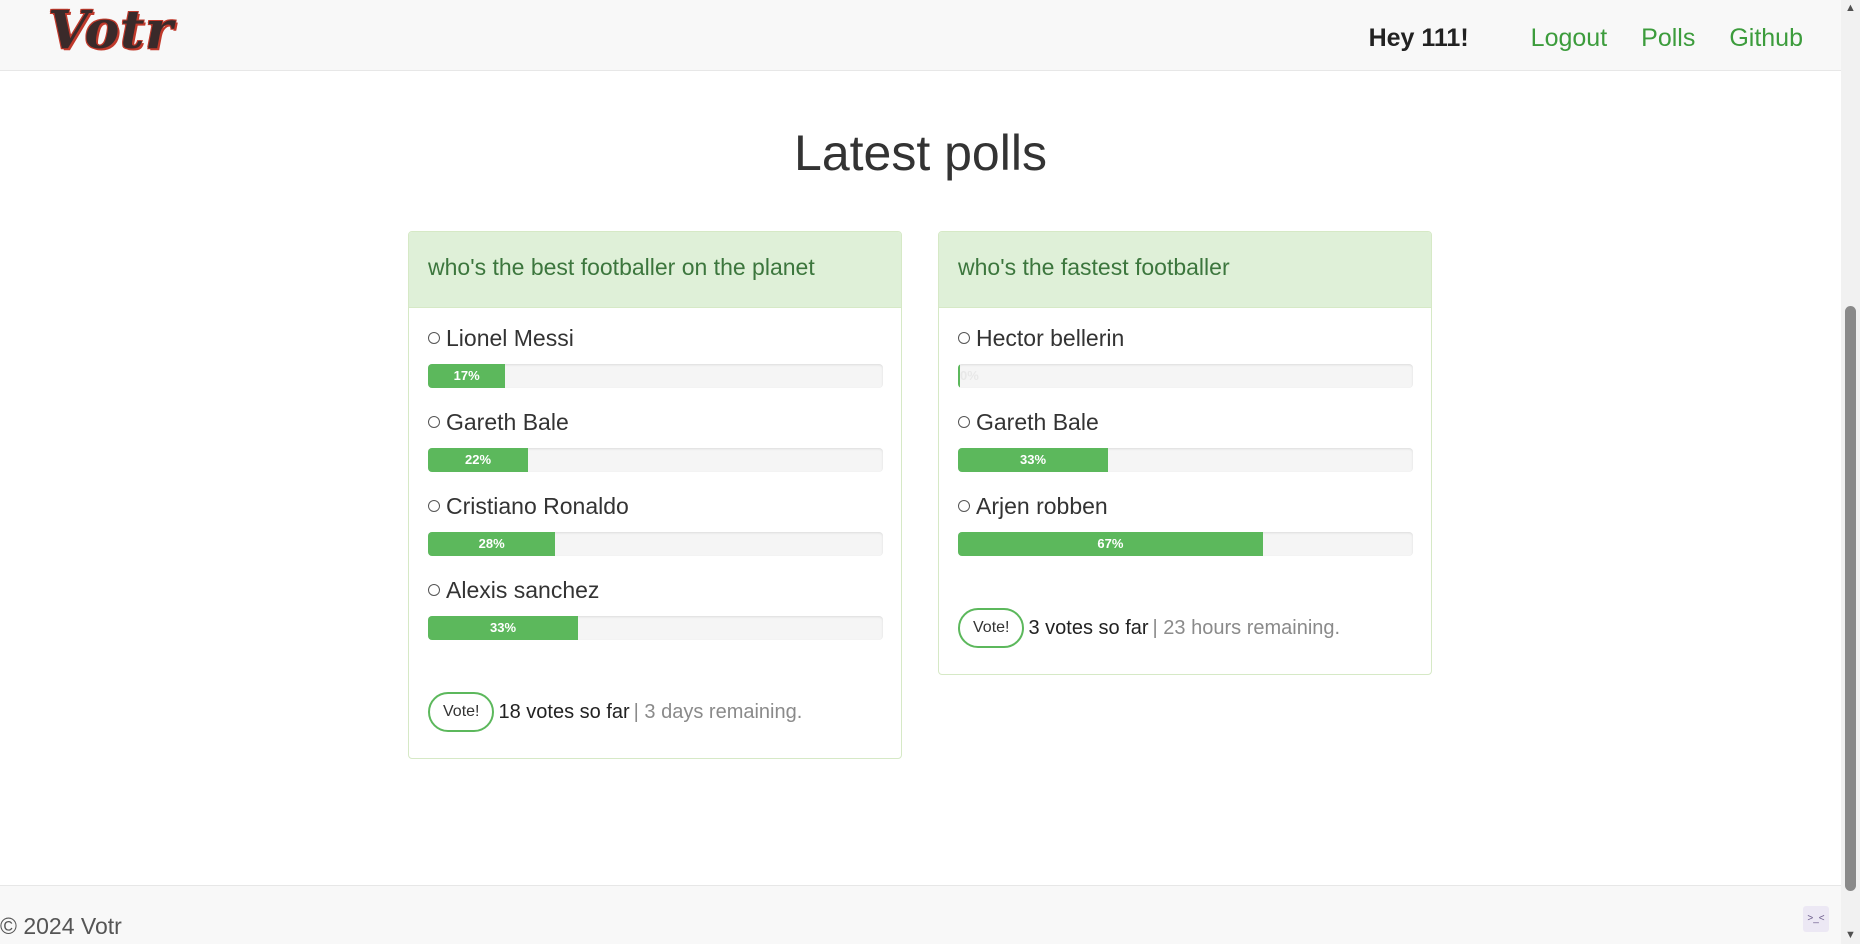  What do you see at coordinates (1185, 439) in the screenshot?
I see `poll-option: Gareth Bale 33%` at bounding box center [1185, 439].